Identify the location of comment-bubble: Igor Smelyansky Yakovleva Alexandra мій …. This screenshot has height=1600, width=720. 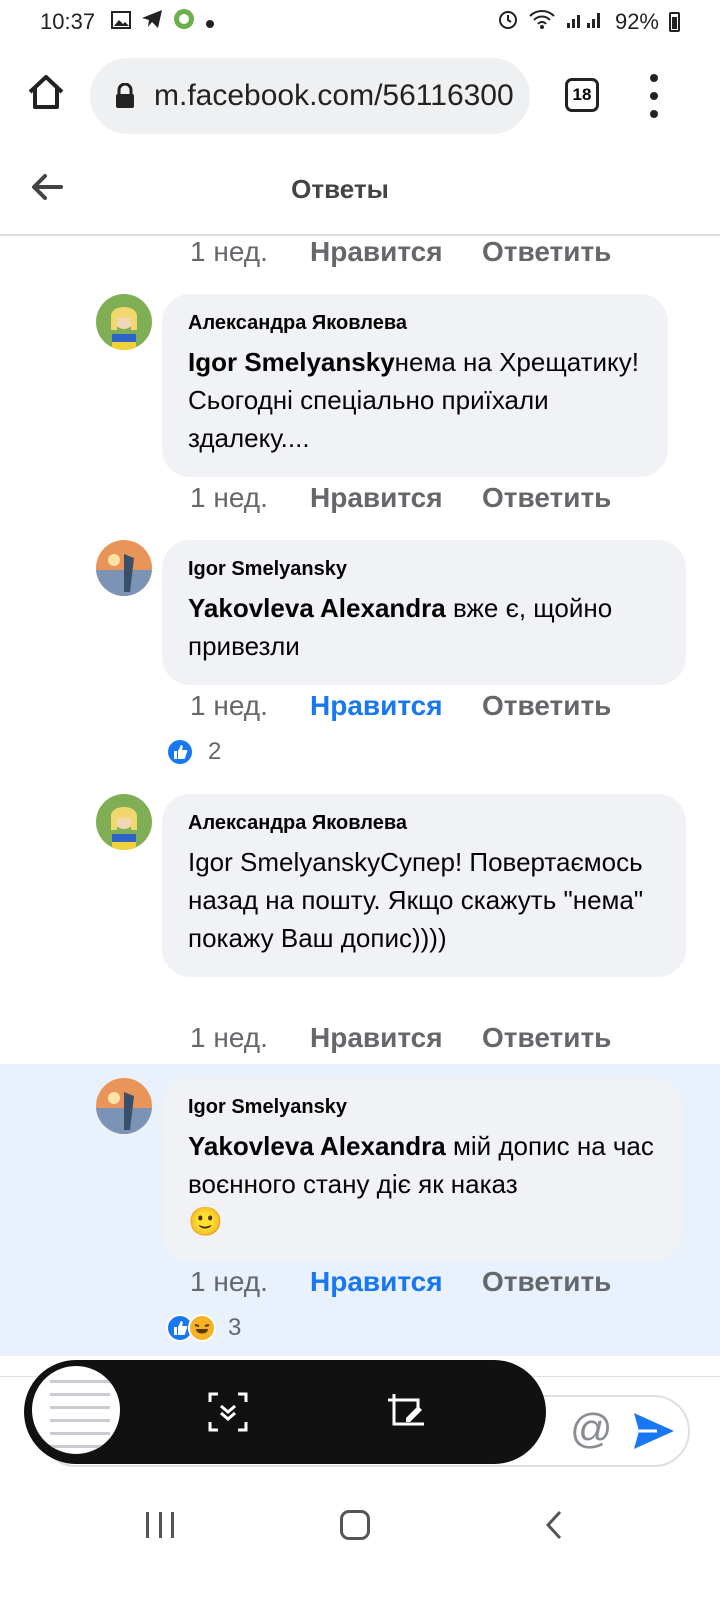
(422, 1169).